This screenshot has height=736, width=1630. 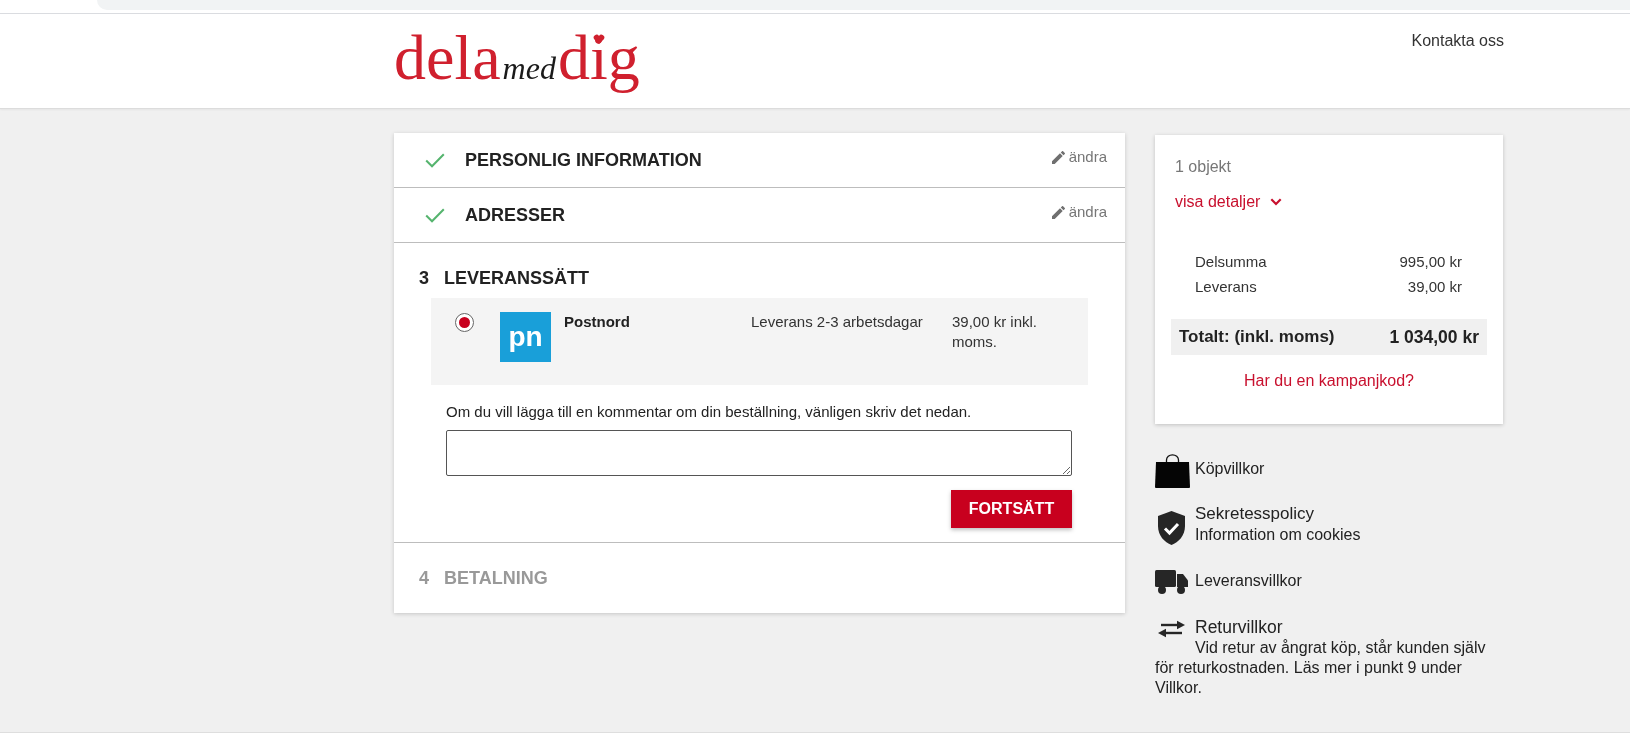 I want to click on promo-link: Har du en kampanjkod?, so click(x=1329, y=380).